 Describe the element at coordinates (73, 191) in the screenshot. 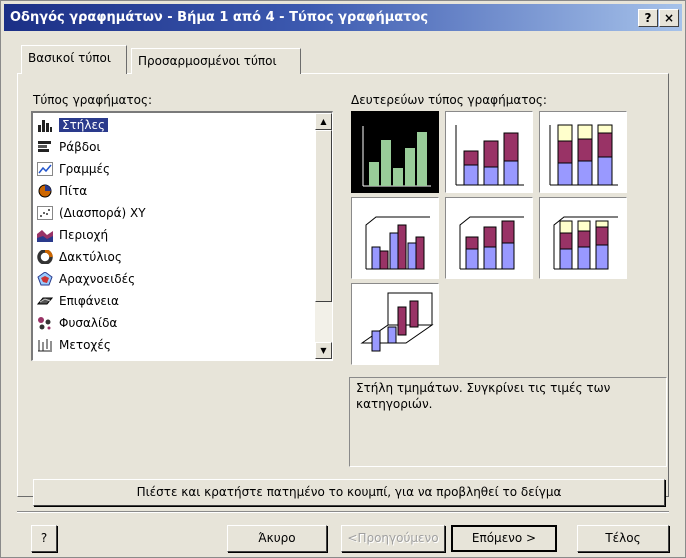

I see `chart-type-item-label: Πίτα` at that location.